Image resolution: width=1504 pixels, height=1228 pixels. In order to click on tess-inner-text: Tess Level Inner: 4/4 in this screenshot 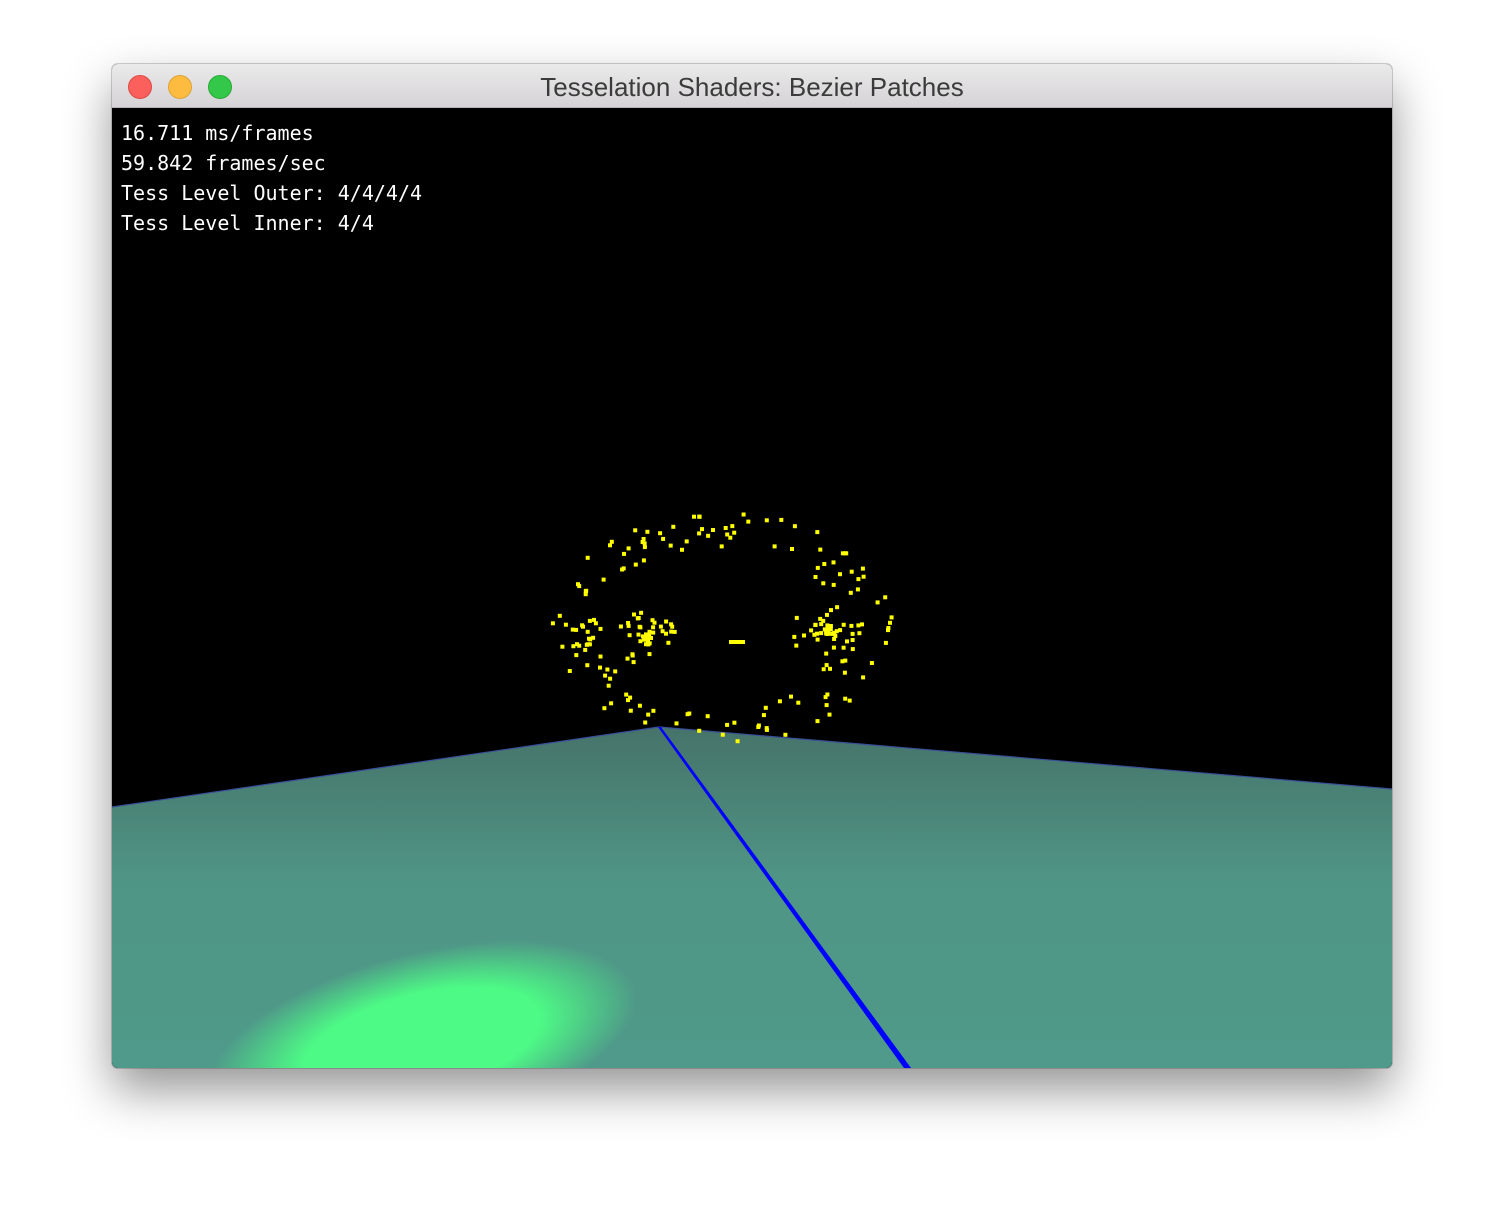, I will do `click(247, 223)`.